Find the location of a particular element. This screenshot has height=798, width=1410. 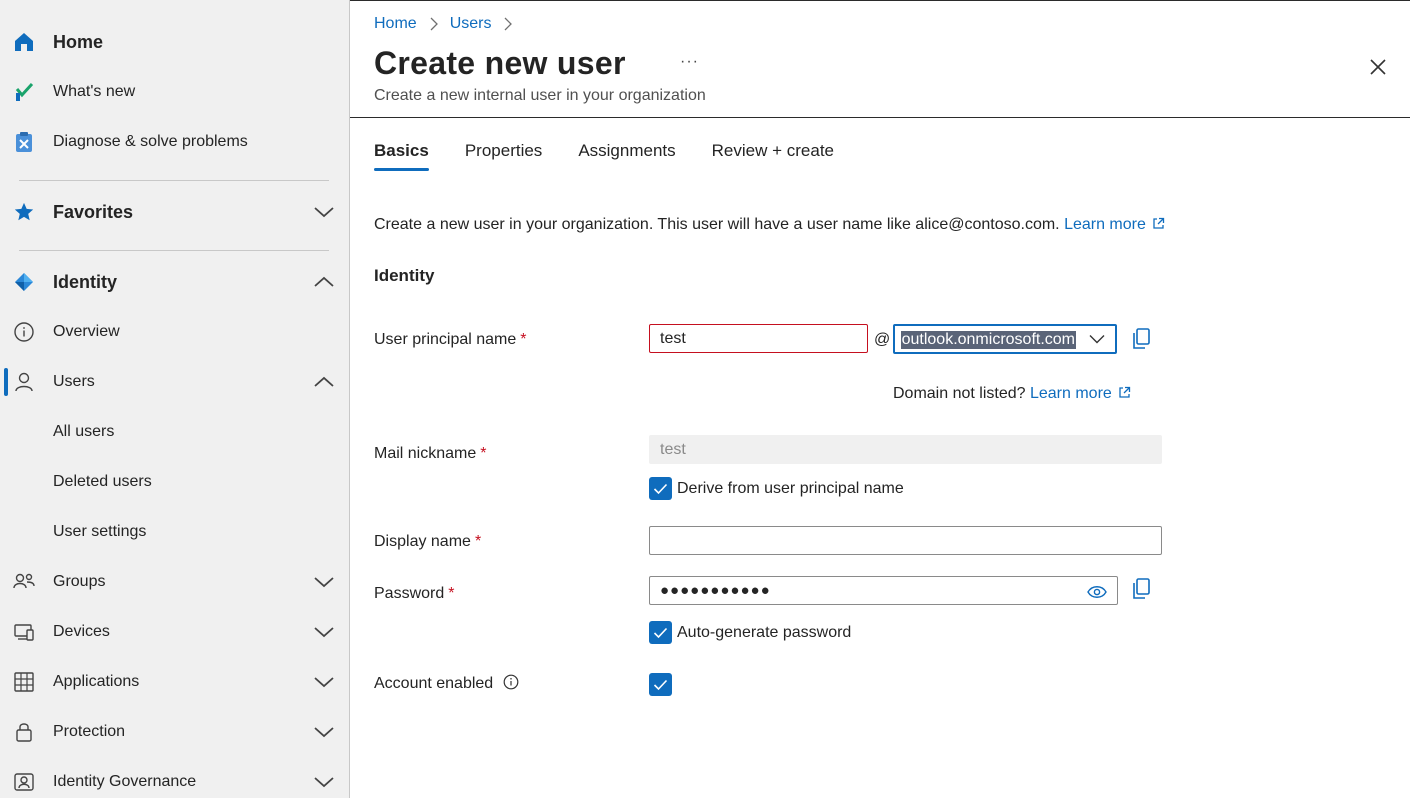

sidebar-item-label: Favorites is located at coordinates (93, 211).